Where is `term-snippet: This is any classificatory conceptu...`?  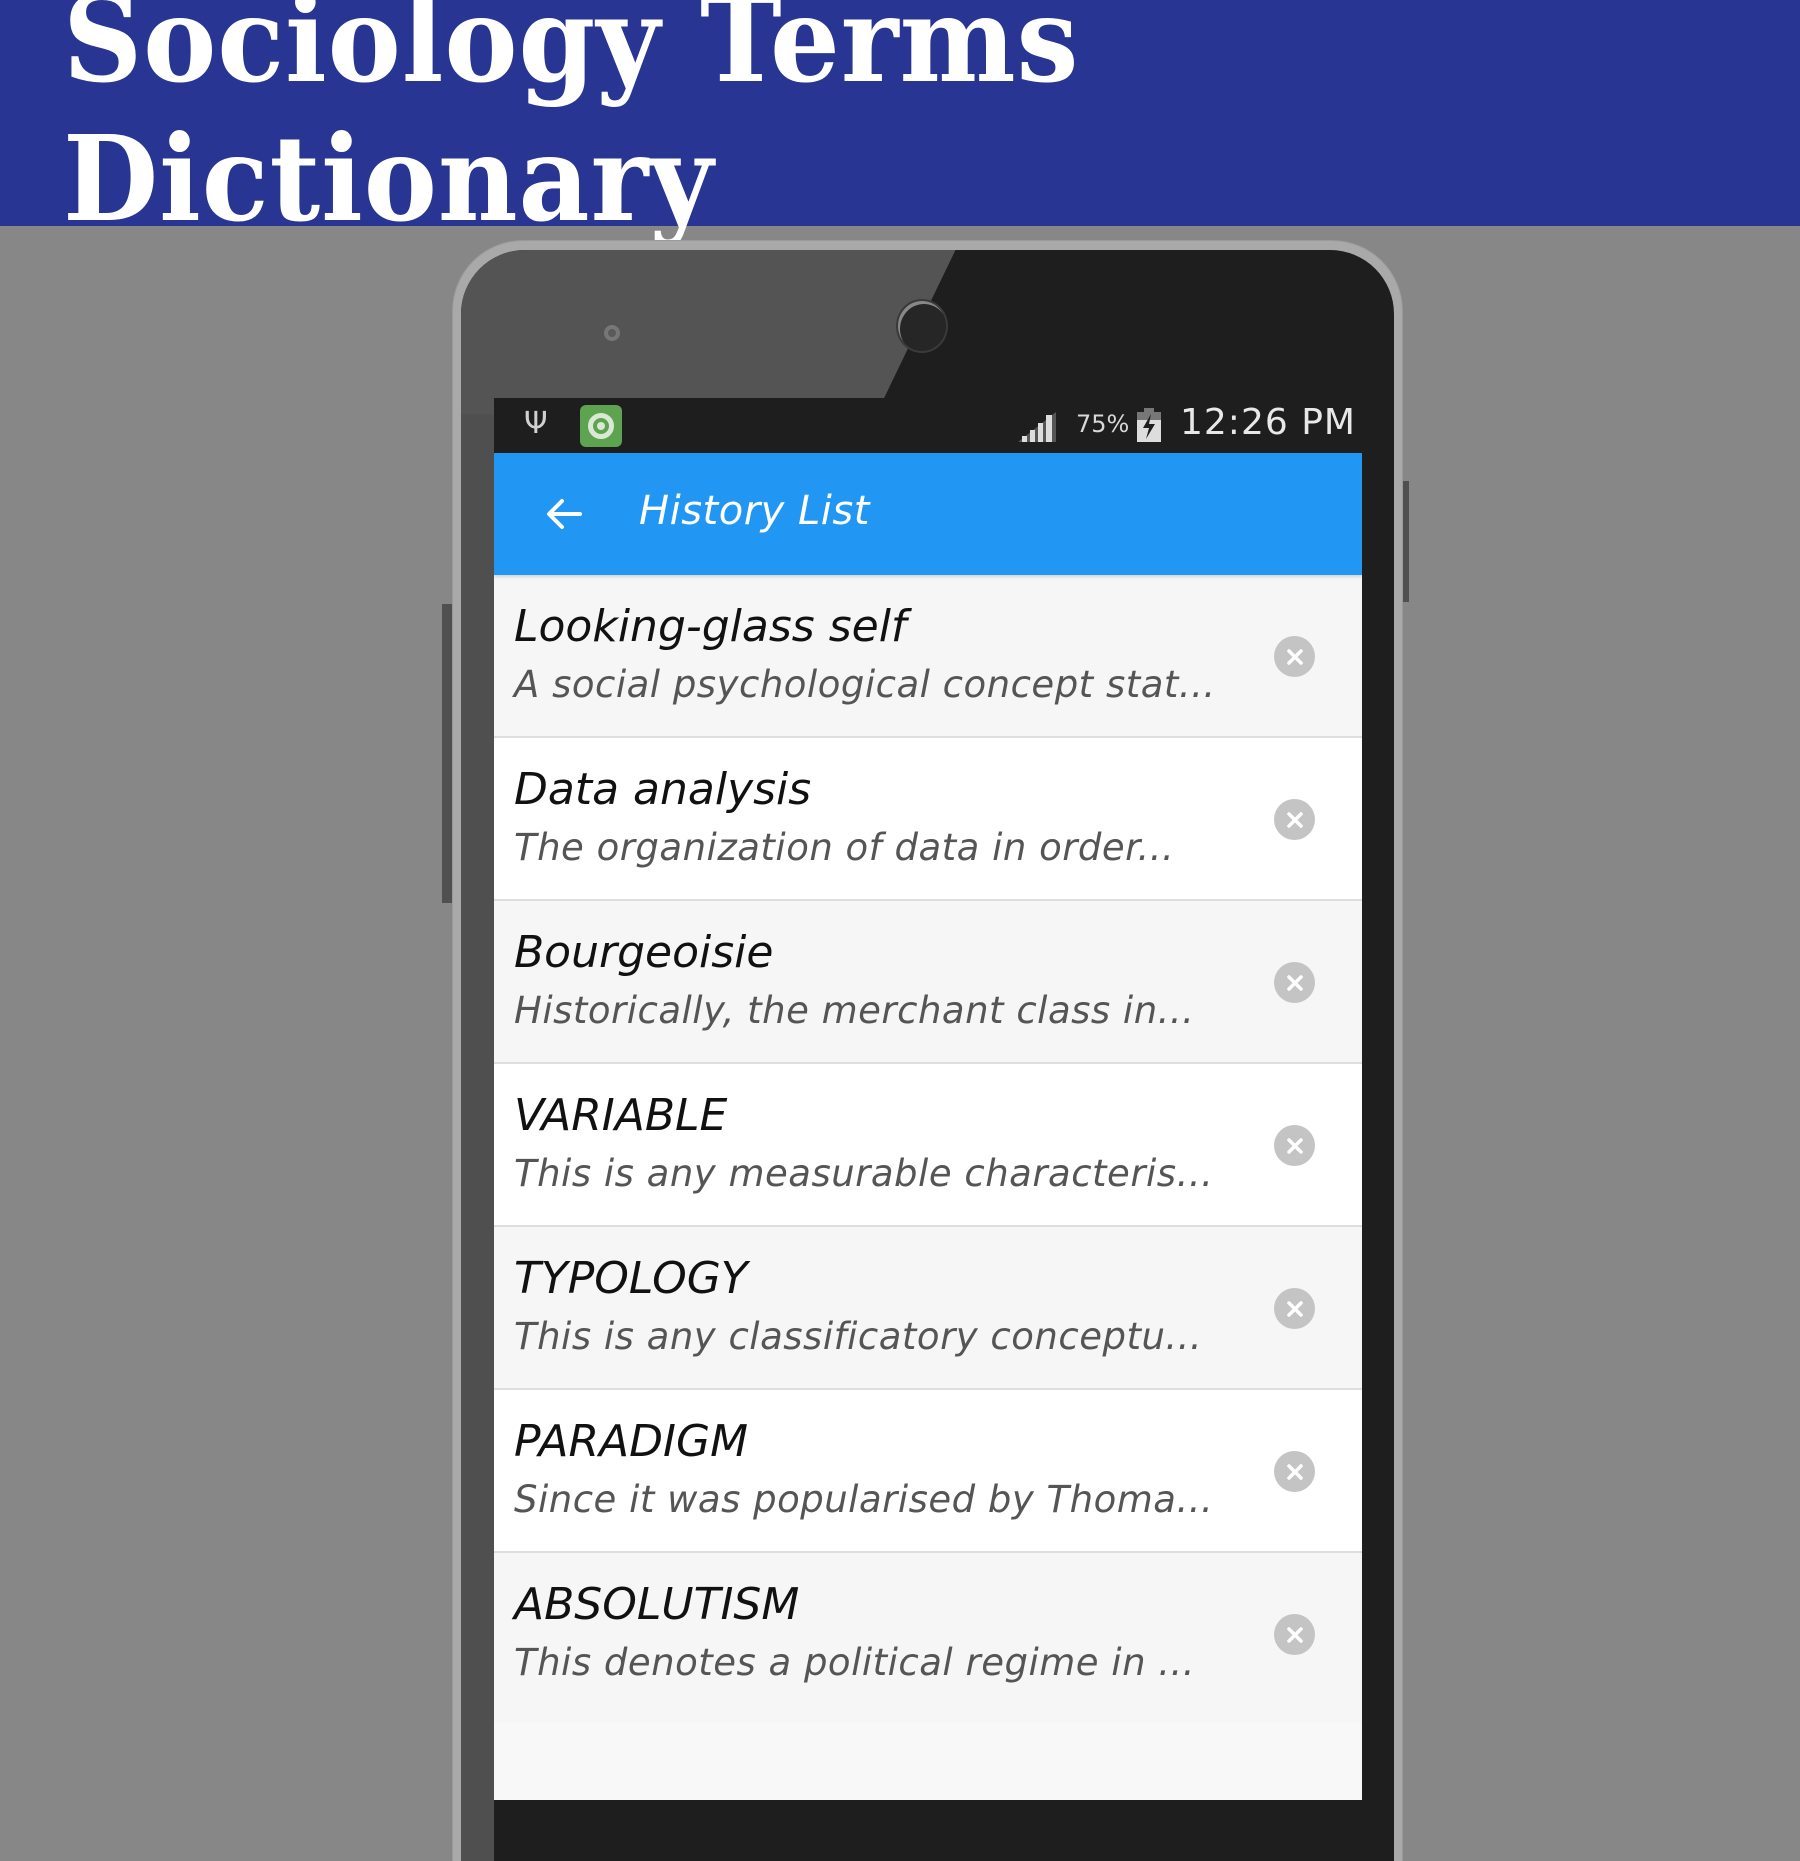
term-snippet: This is any classificatory conceptu... is located at coordinates (858, 1336).